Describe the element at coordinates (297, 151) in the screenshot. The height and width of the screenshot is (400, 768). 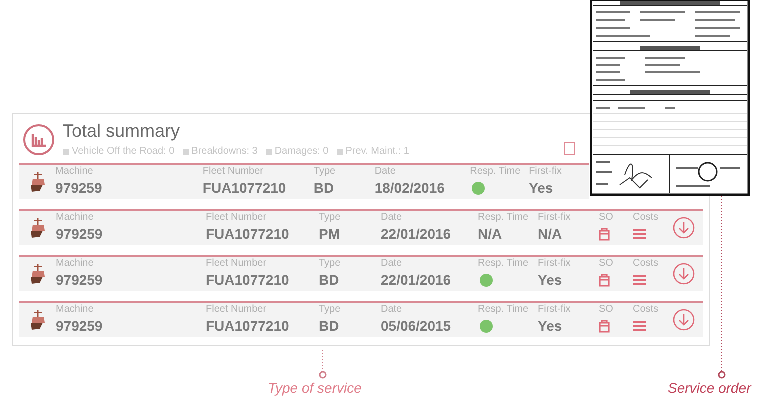
I see `legend-item: Damages: 0` at that location.